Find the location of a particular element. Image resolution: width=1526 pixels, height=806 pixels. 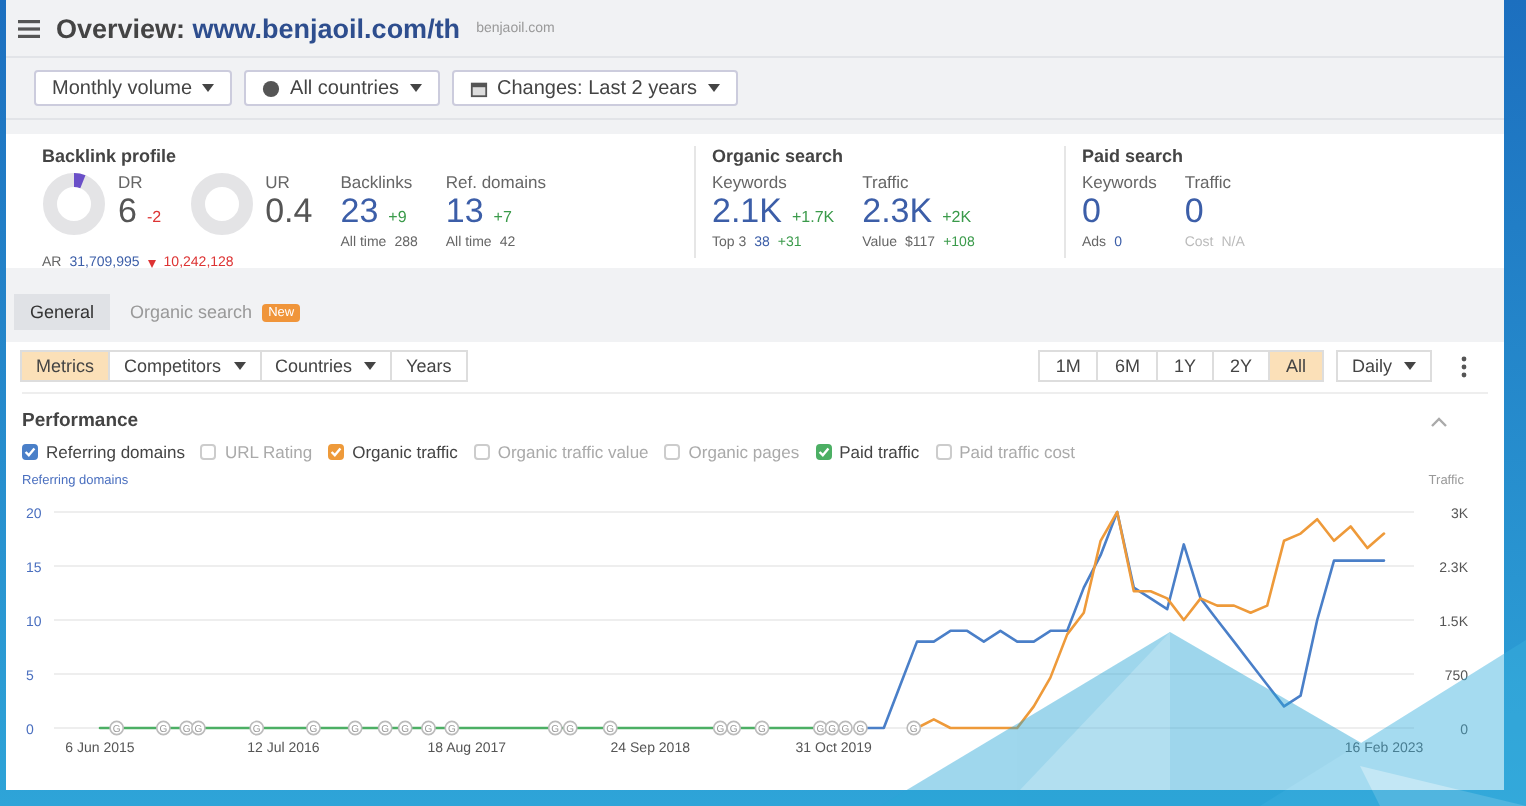

metric-value: 2.3K is located at coordinates (897, 212).